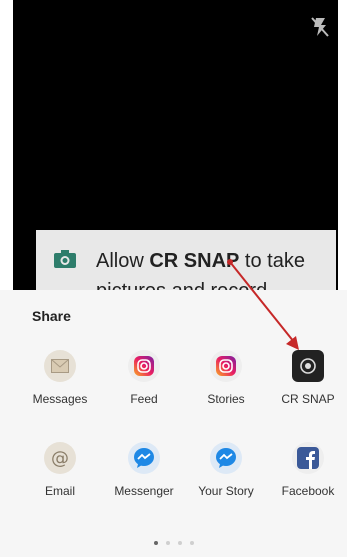 The image size is (347, 557). Describe the element at coordinates (308, 458) in the screenshot. I see `facebook-icon` at that location.